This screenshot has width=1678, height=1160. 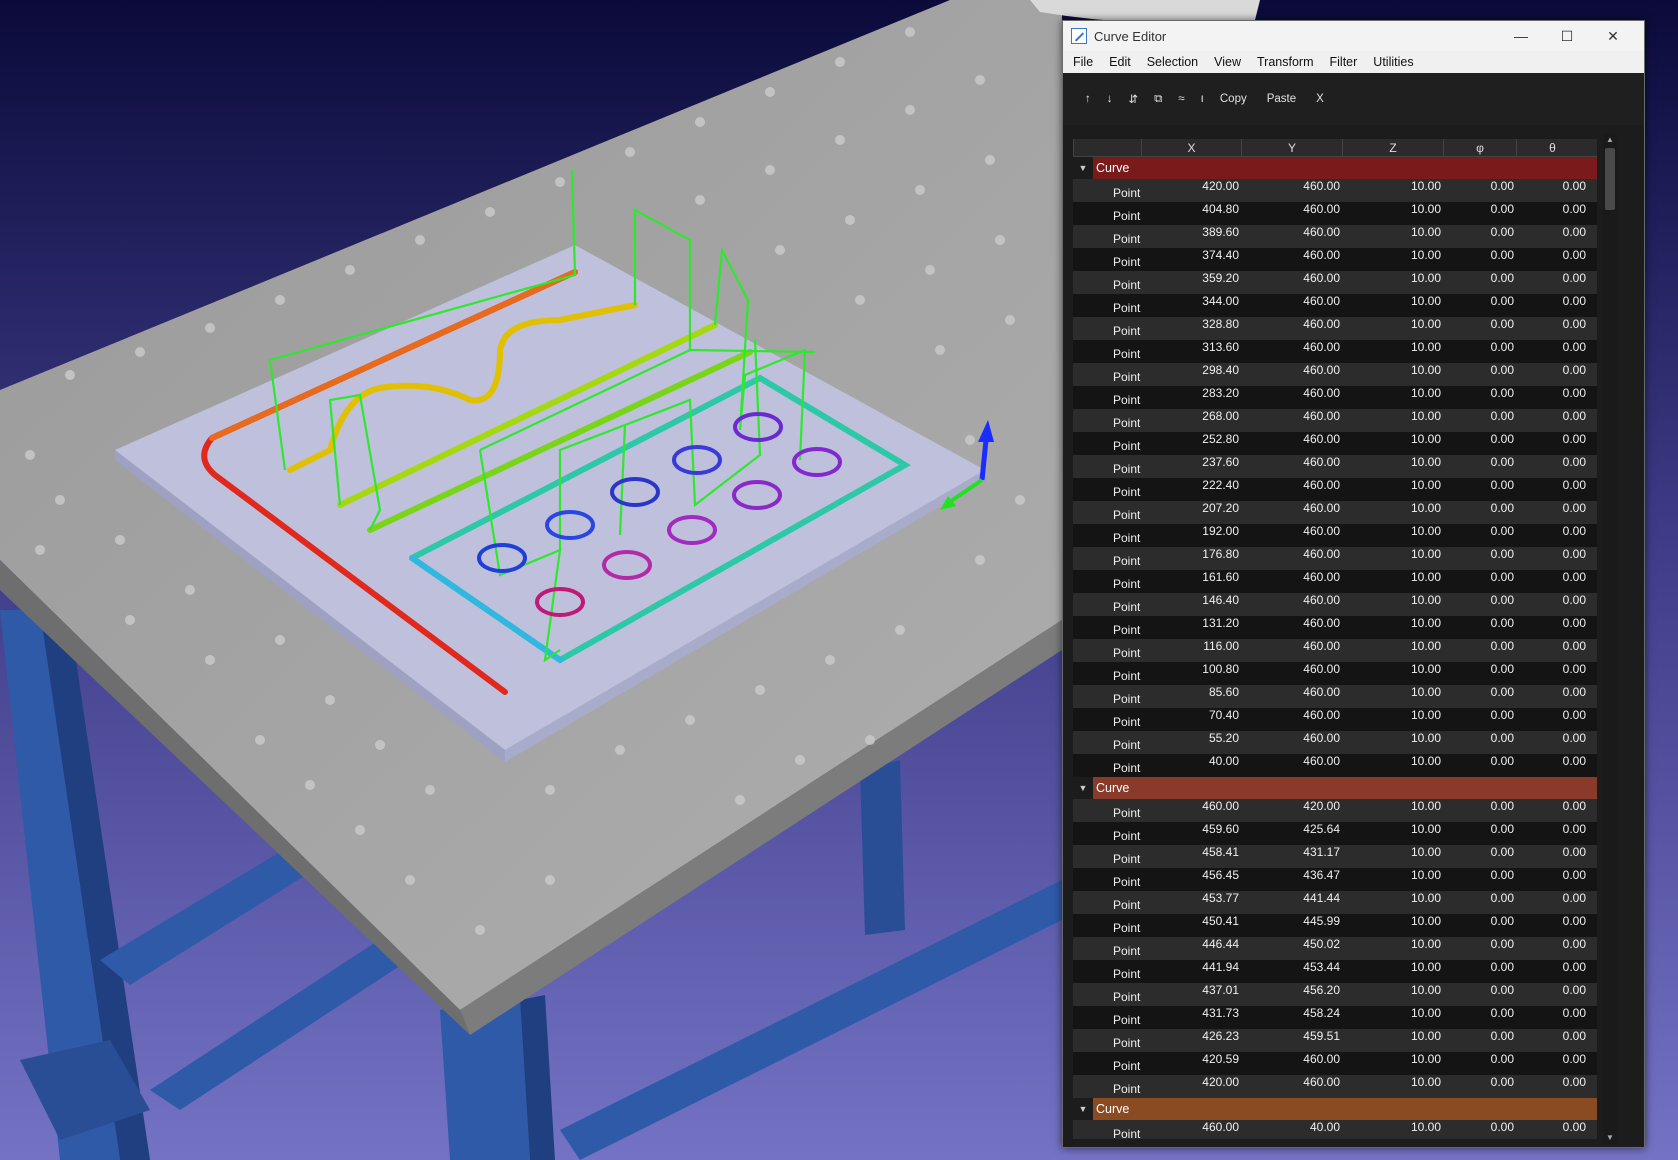 I want to click on menu-edit: Edit, so click(x=1120, y=62).